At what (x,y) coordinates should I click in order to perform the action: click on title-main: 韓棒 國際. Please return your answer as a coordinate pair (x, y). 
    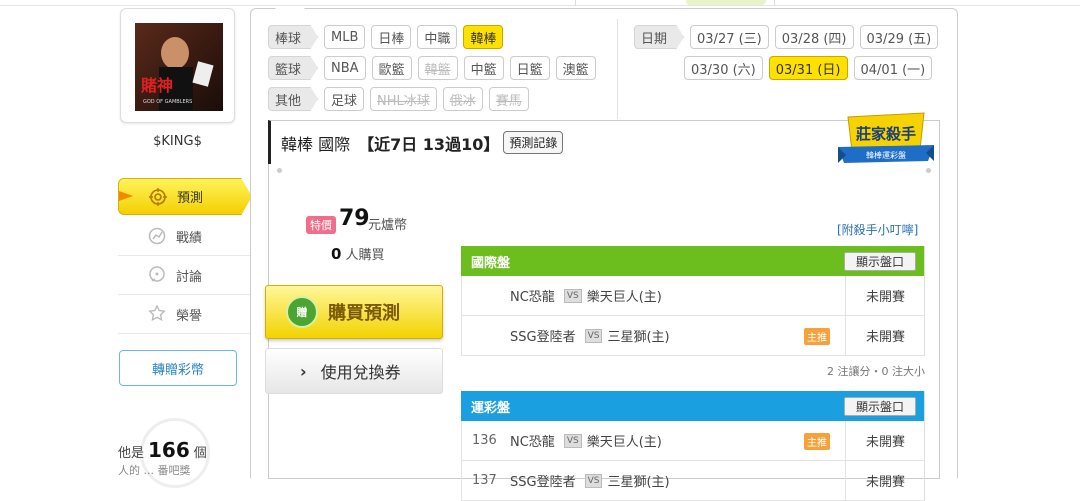
    Looking at the image, I should click on (316, 144).